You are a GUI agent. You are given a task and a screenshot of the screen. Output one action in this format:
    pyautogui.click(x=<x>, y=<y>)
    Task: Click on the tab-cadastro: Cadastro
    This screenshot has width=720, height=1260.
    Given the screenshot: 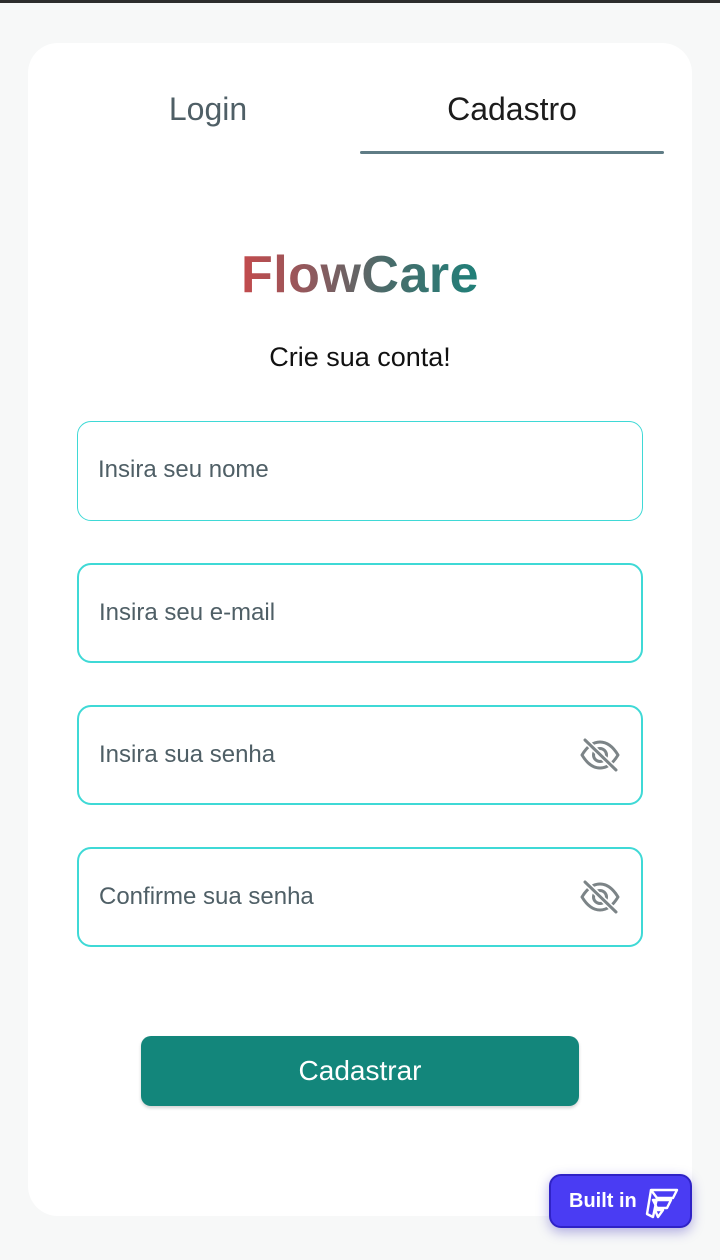 What is the action you would take?
    pyautogui.click(x=512, y=113)
    